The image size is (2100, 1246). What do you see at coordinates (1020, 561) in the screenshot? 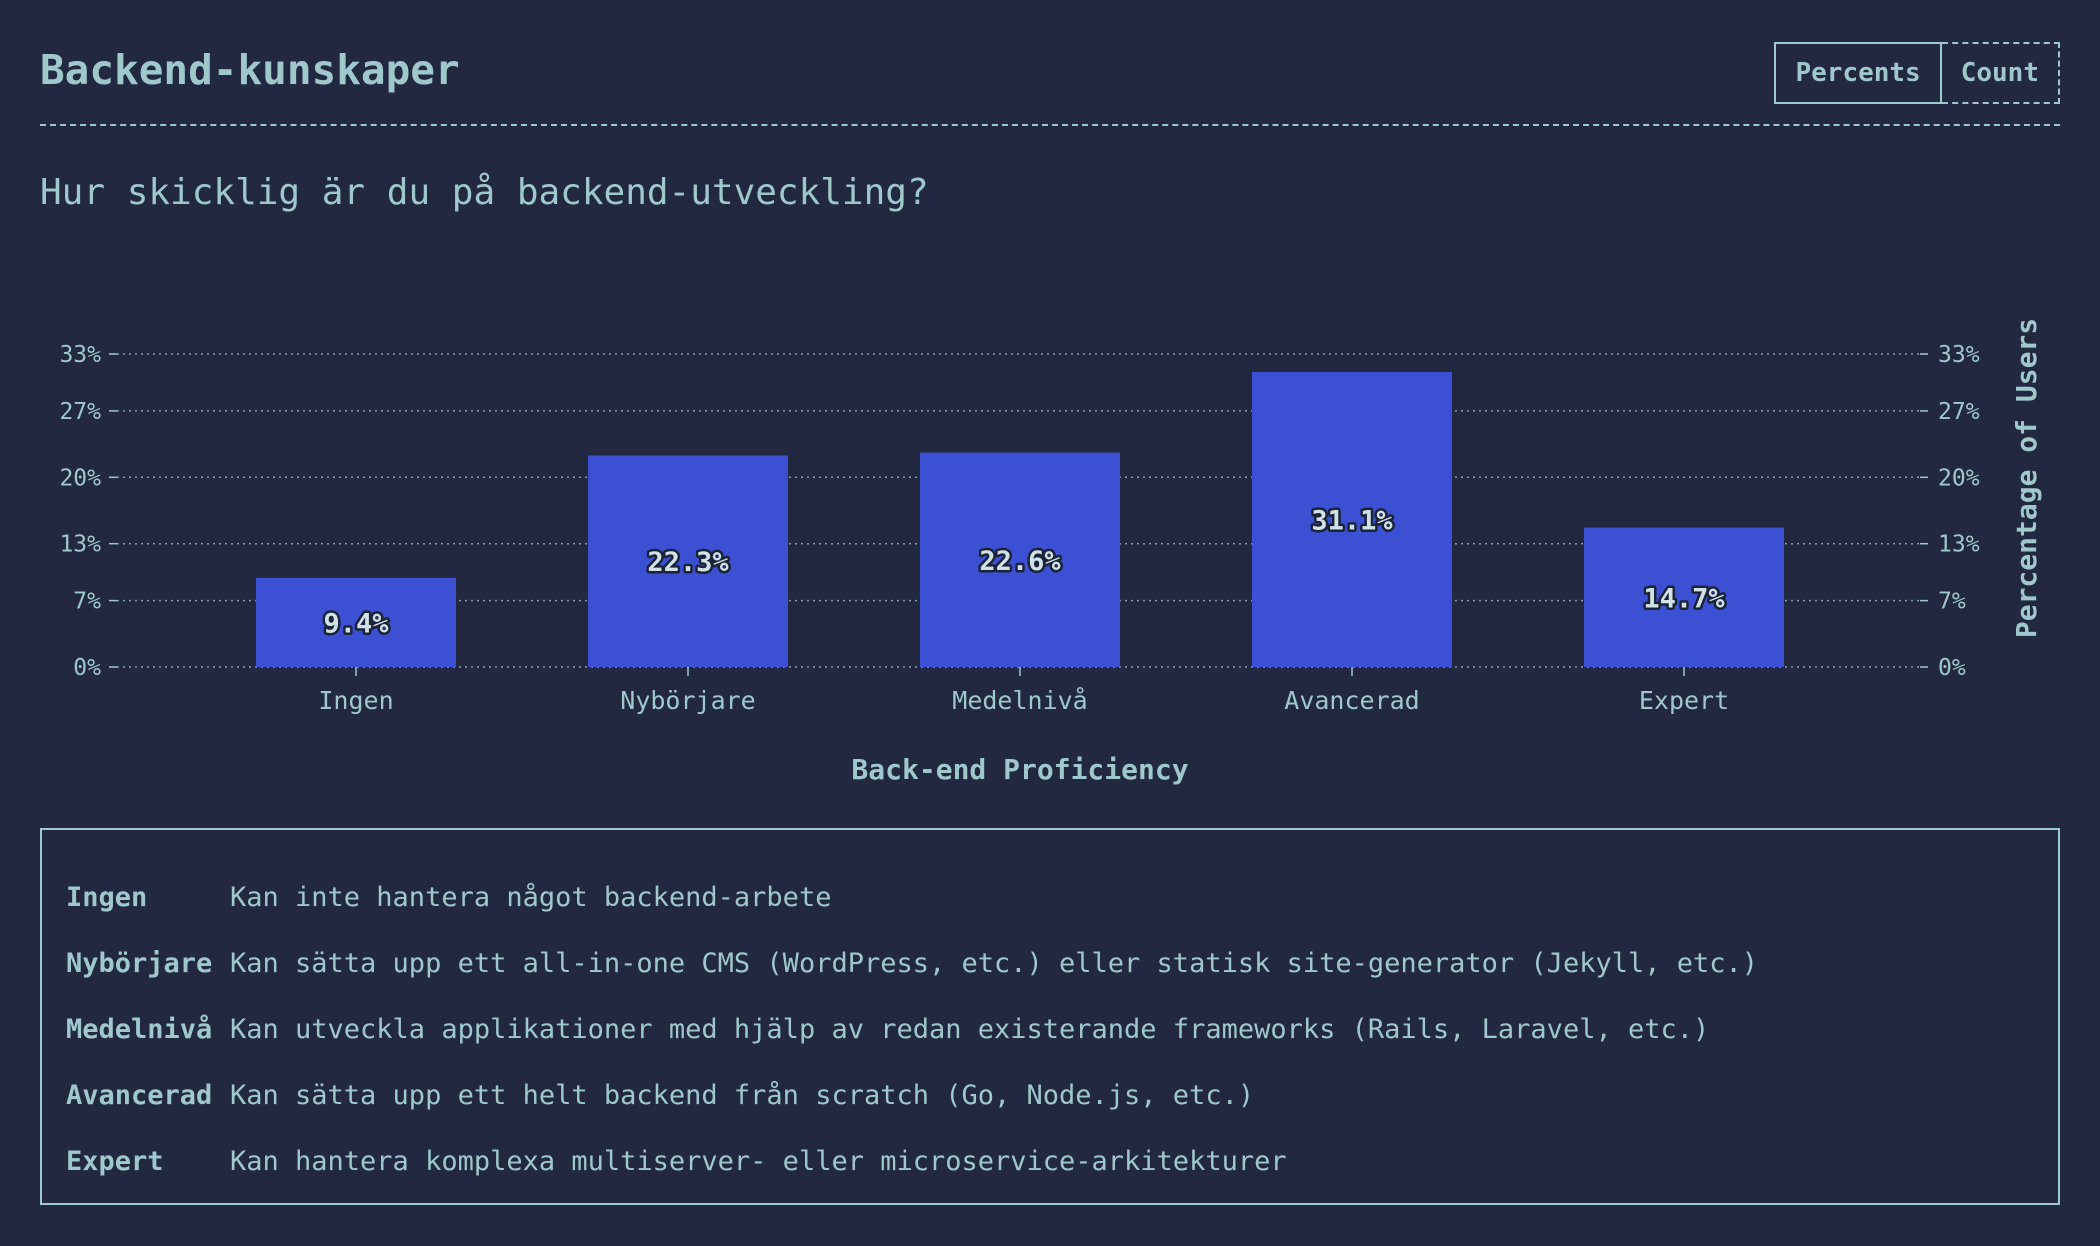
I see `bar-value-label: 22.6%` at bounding box center [1020, 561].